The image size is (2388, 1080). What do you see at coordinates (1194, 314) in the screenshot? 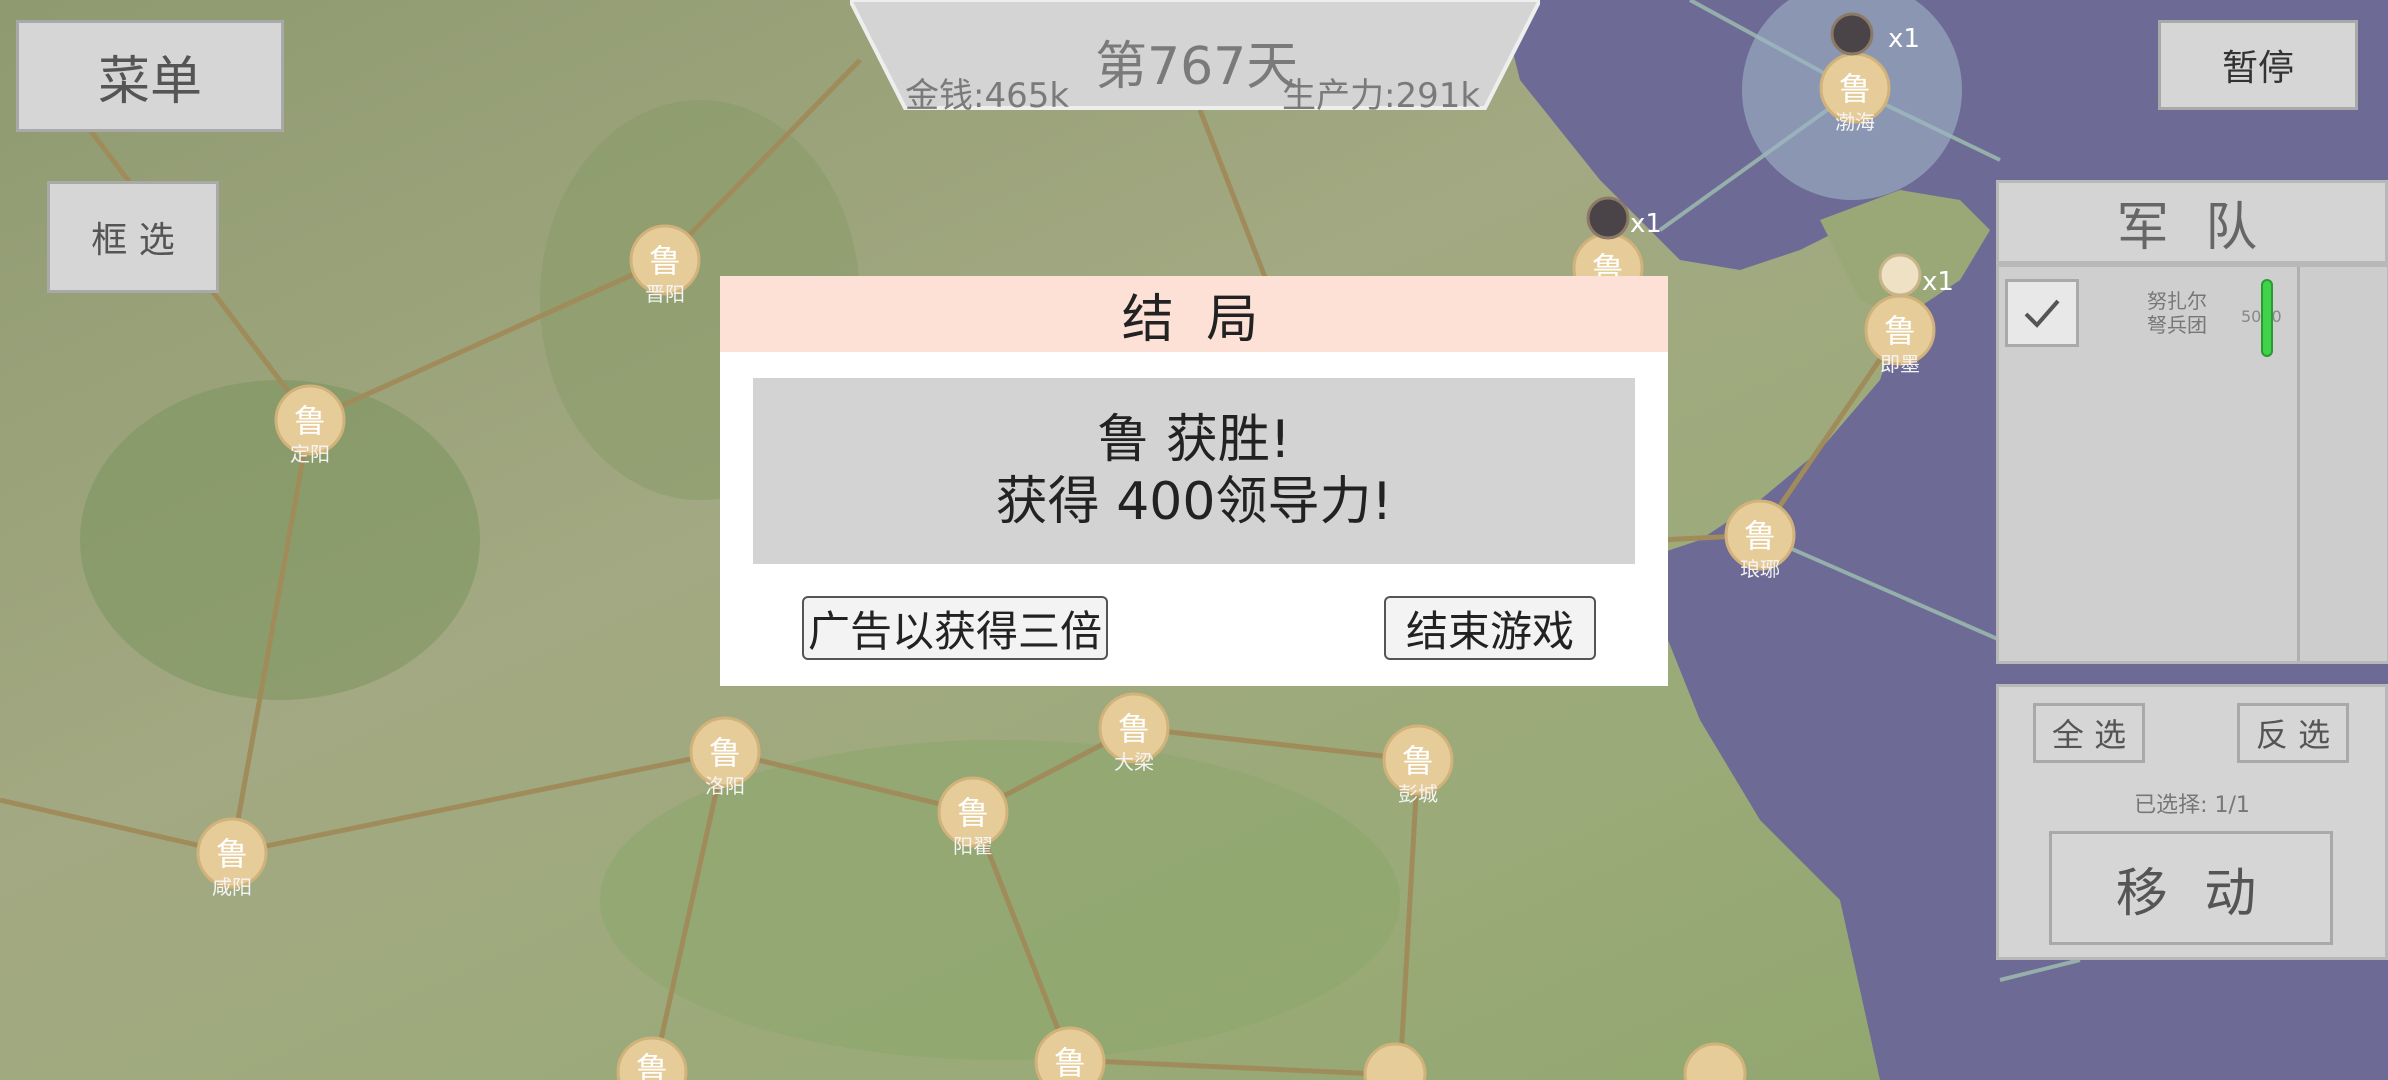
I see `dialog-title: 结 局` at bounding box center [1194, 314].